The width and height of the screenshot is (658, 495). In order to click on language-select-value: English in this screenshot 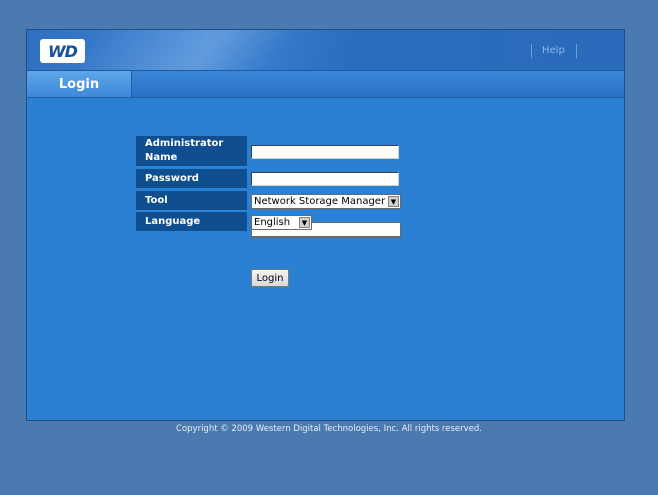, I will do `click(272, 222)`.